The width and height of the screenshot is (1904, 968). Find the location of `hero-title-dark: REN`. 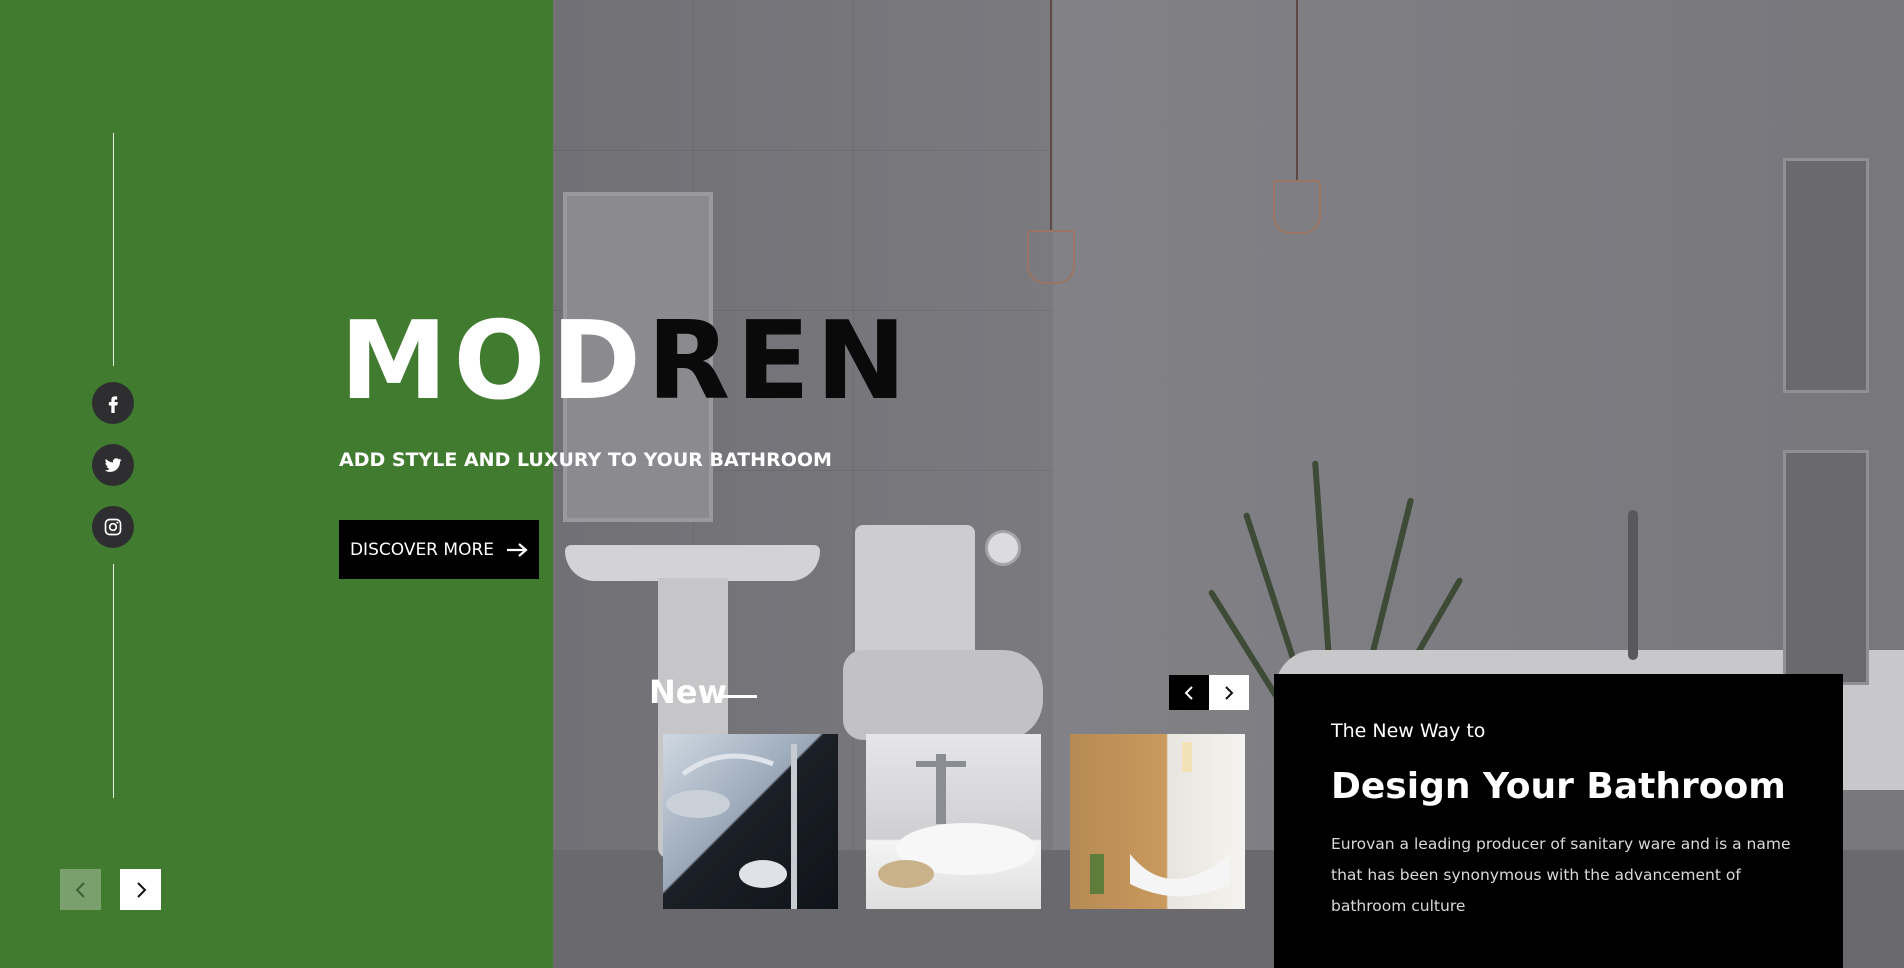

hero-title-dark: REN is located at coordinates (779, 361).